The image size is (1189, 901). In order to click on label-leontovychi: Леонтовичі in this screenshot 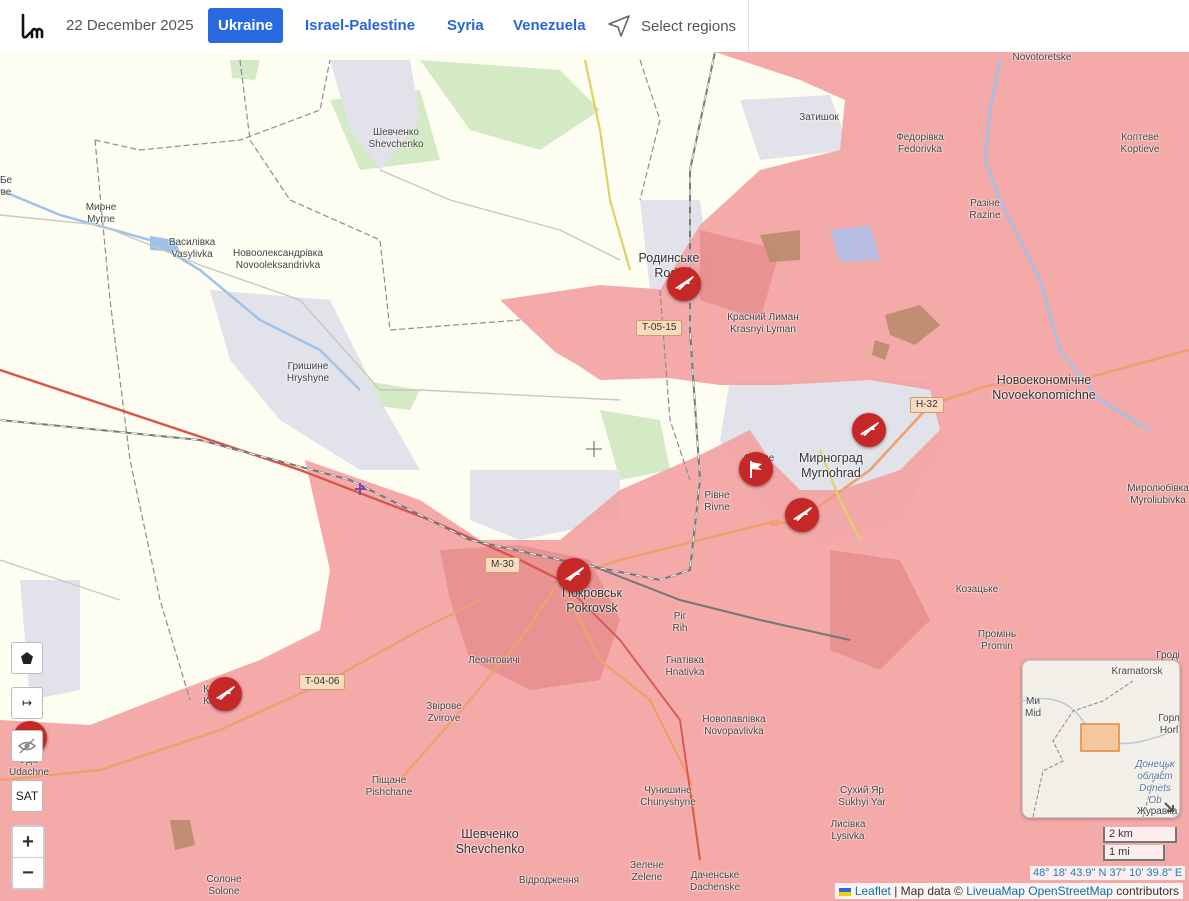, I will do `click(494, 660)`.